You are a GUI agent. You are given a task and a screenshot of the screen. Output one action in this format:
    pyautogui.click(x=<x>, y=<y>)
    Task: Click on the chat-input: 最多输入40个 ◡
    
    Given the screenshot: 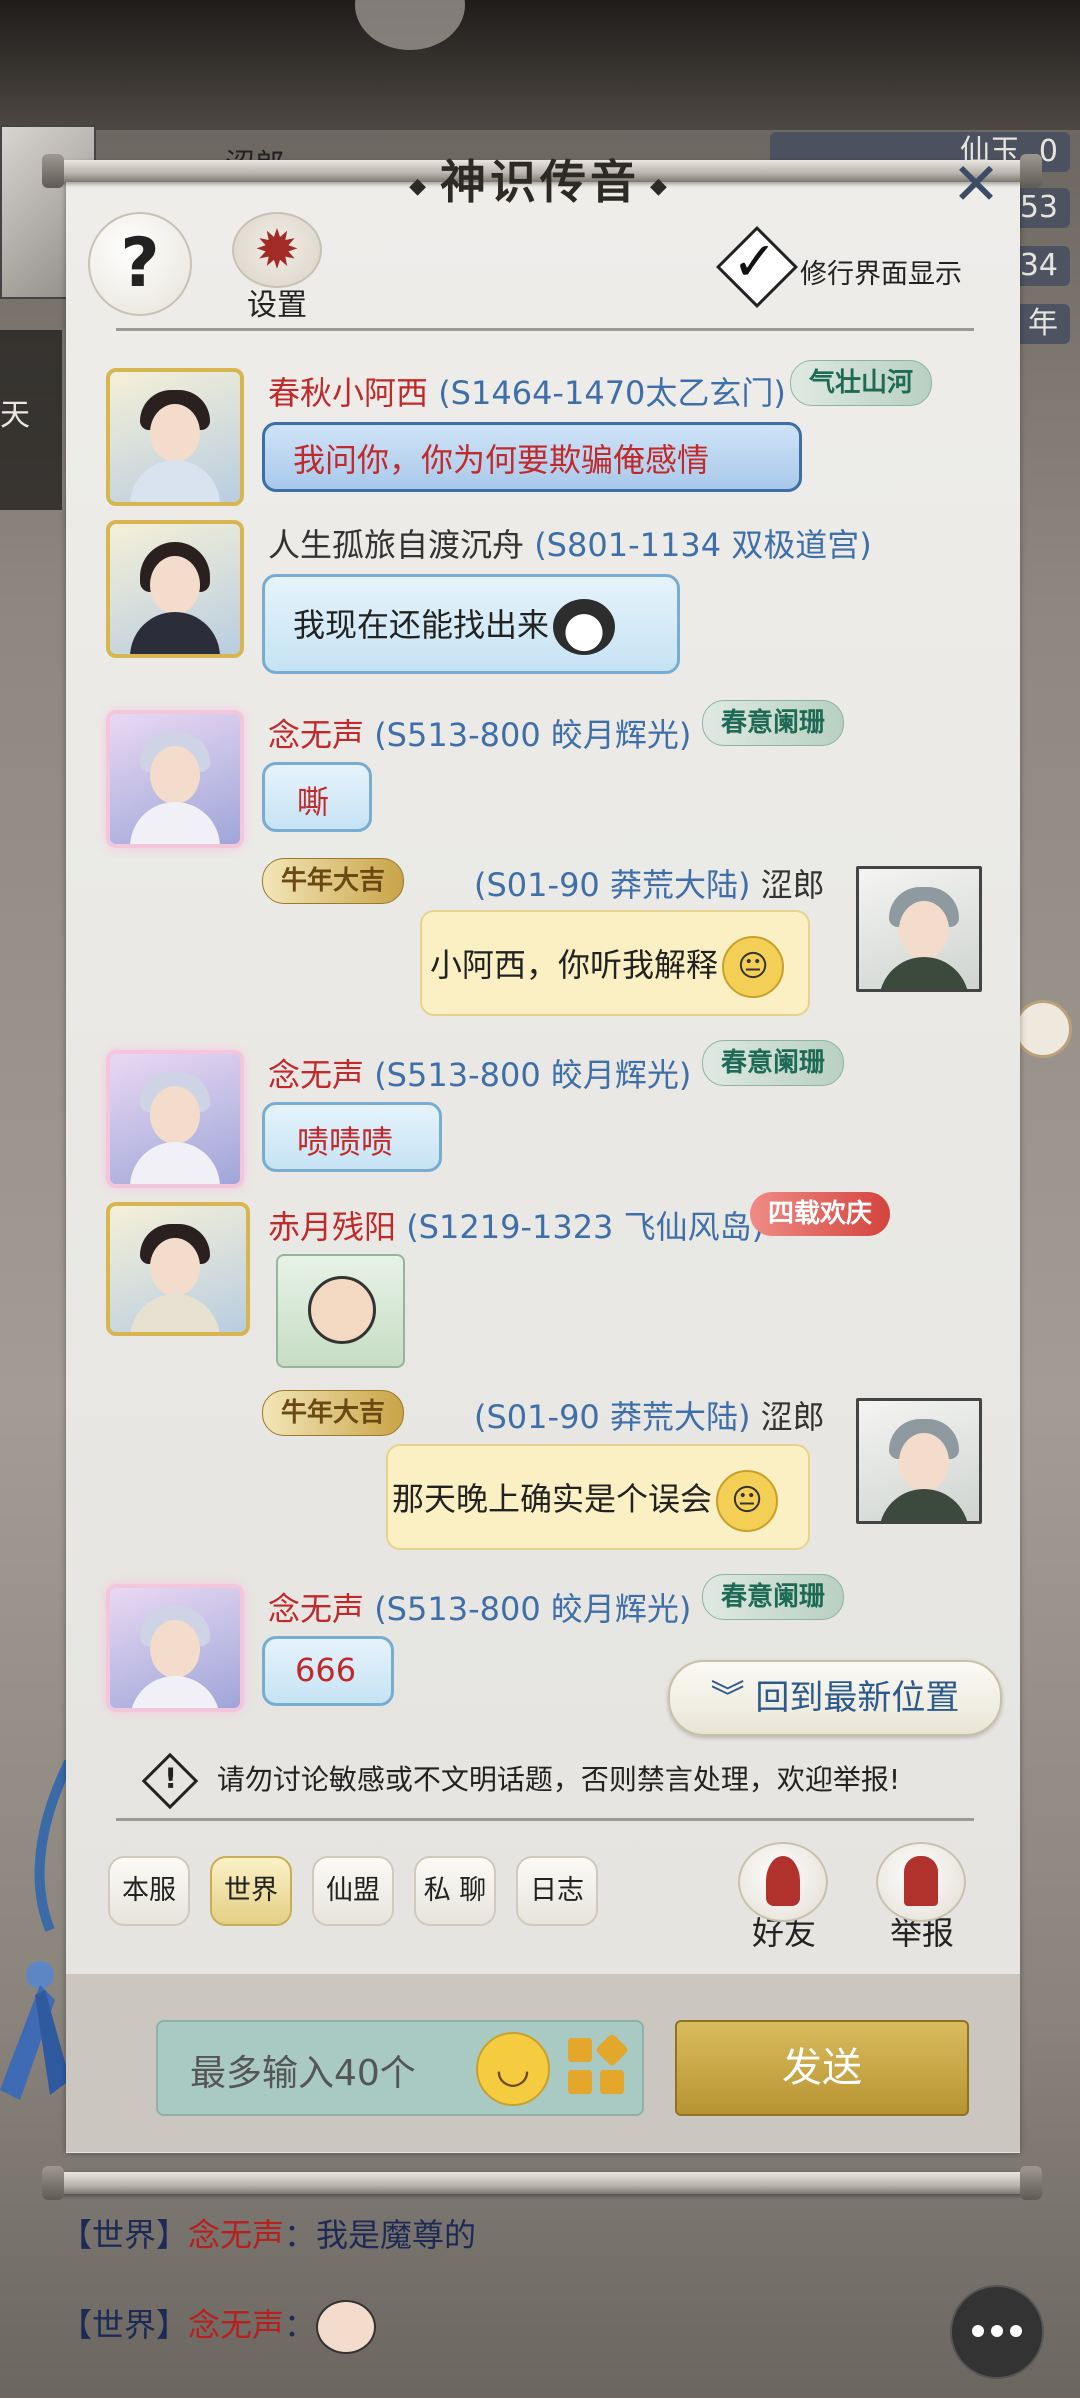 What is the action you would take?
    pyautogui.click(x=400, y=2068)
    